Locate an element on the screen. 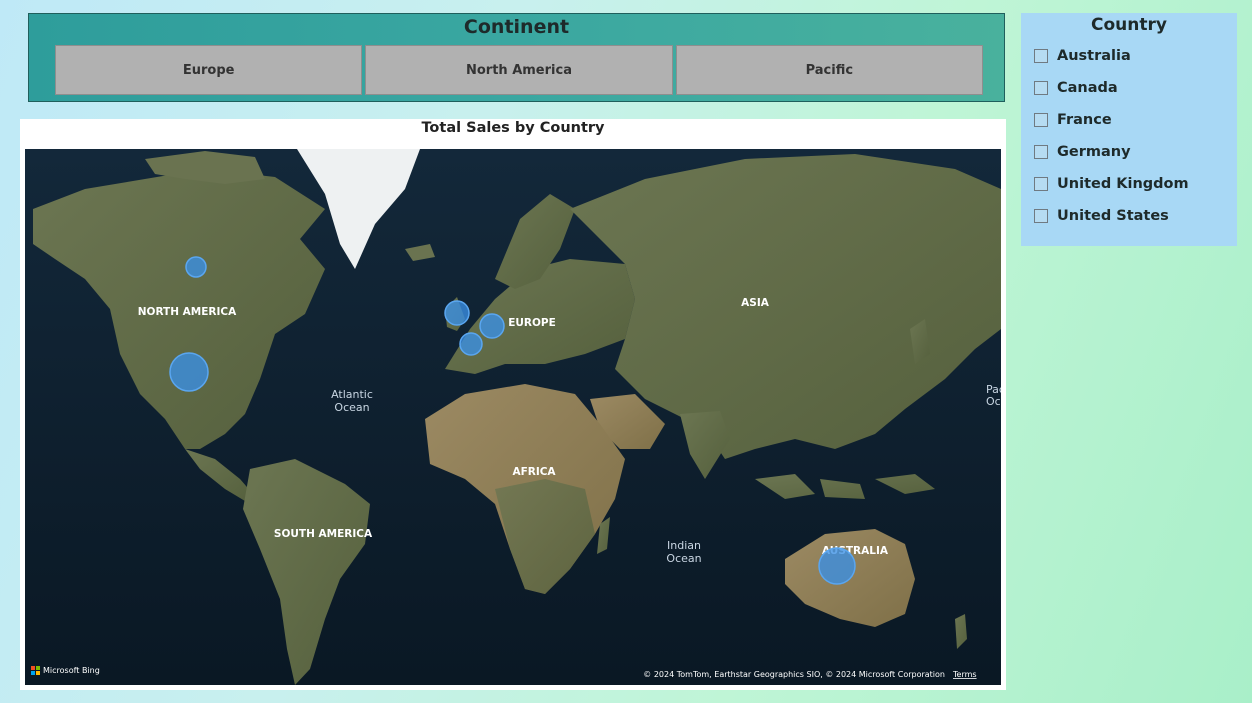  country-label: United Kingdom is located at coordinates (1123, 184).